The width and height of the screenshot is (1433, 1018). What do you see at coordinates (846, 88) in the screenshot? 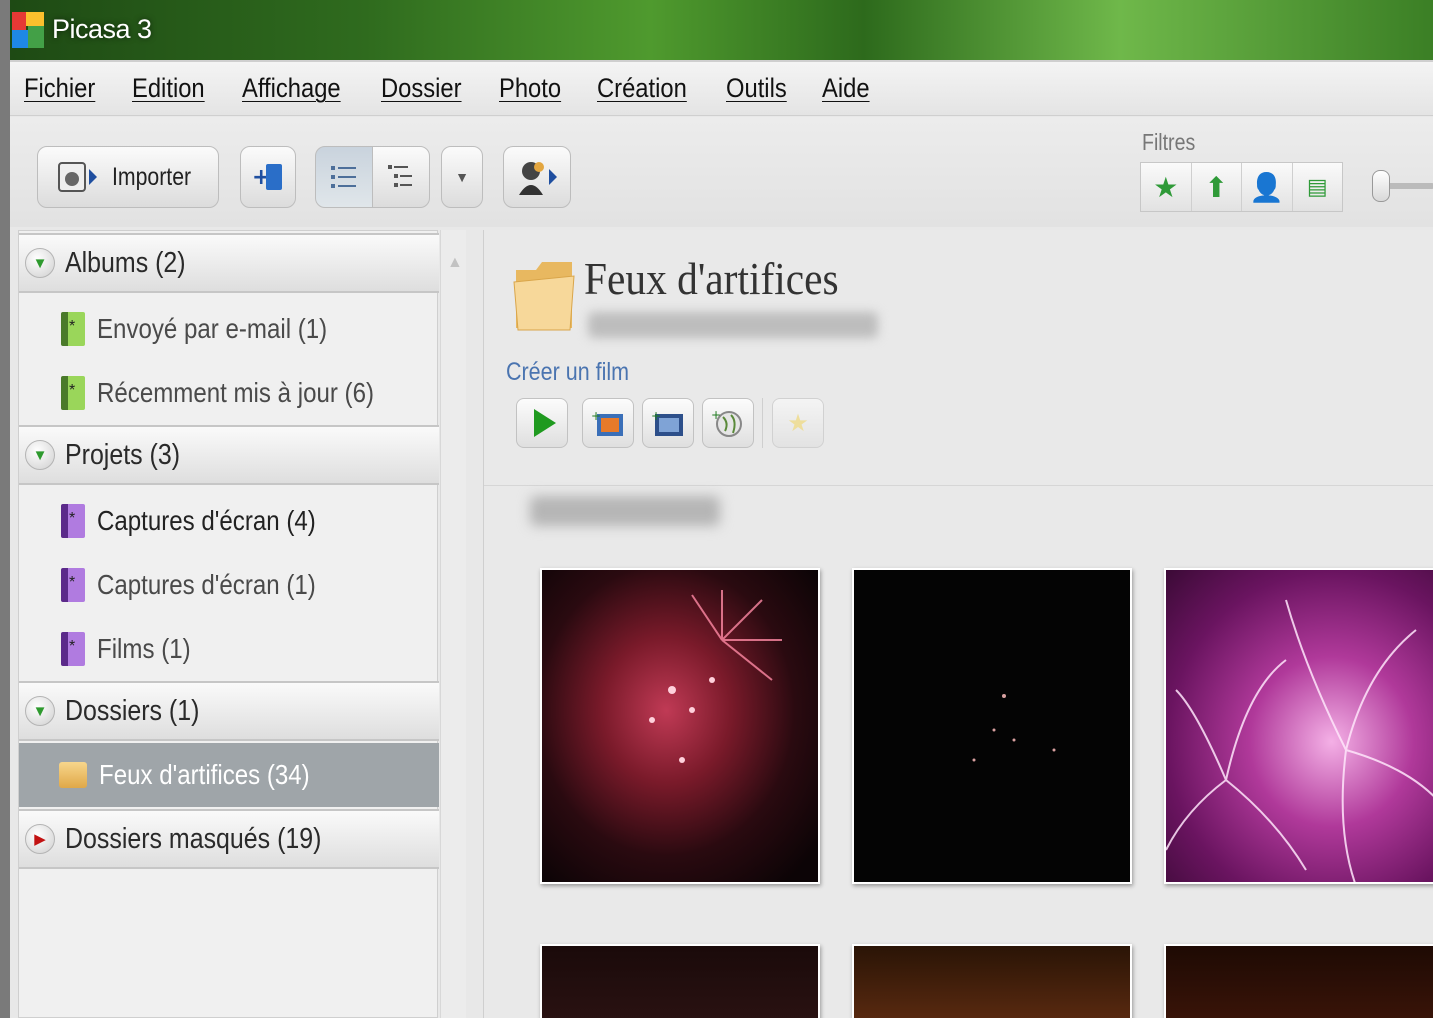
I see `menu-aide: Aide` at bounding box center [846, 88].